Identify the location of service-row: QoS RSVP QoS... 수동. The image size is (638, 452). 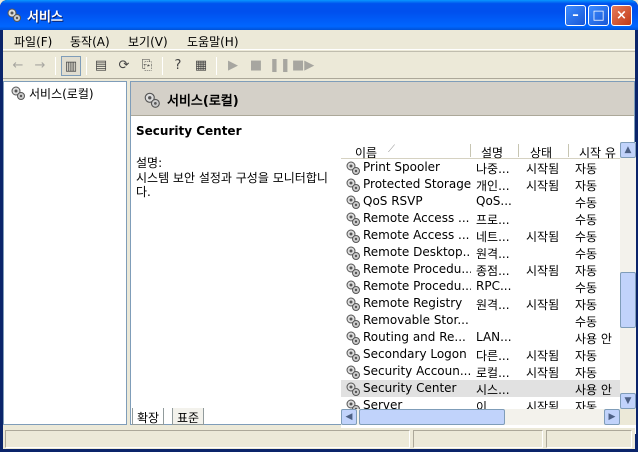
(480, 201).